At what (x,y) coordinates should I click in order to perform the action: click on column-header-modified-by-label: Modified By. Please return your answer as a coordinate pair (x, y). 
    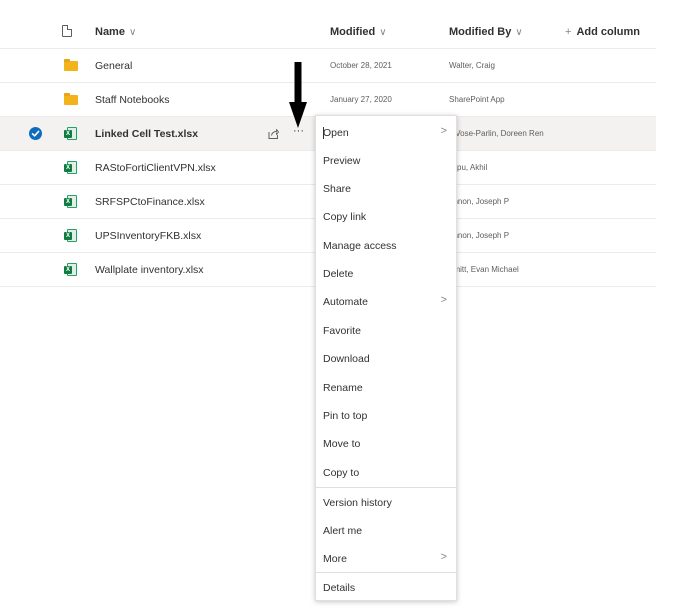
    Looking at the image, I should click on (480, 32).